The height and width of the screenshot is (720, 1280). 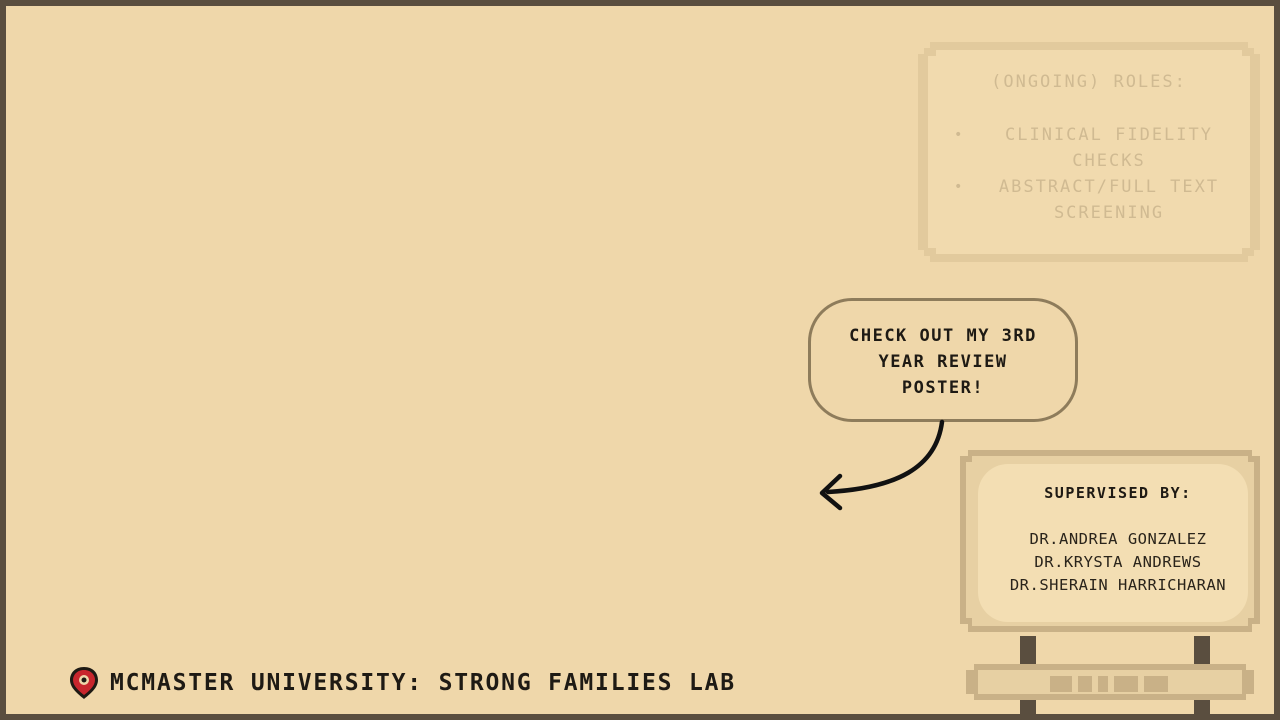 I want to click on supervisor-title: SUPERVISED BY:, so click(x=1118, y=493).